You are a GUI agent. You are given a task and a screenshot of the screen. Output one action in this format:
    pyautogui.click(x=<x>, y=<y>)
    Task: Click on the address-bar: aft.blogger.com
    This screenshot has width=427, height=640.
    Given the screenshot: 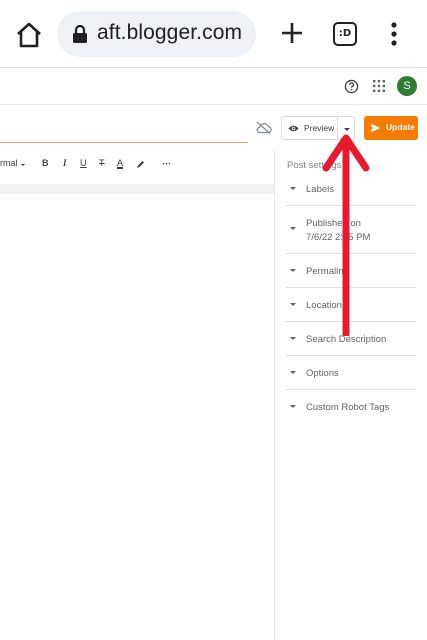 What is the action you would take?
    pyautogui.click(x=156, y=34)
    